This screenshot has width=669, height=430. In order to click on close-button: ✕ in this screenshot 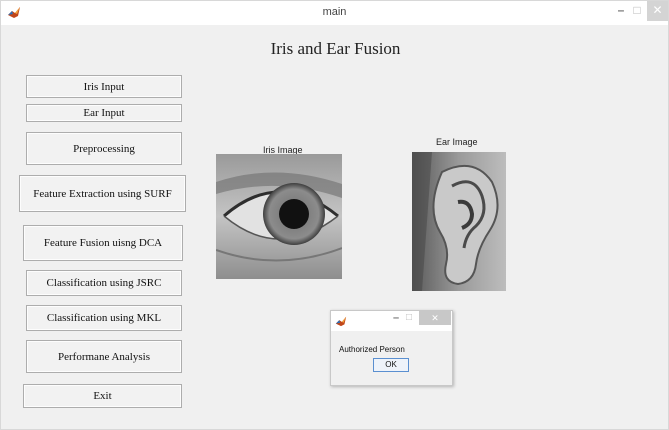, I will do `click(657, 11)`.